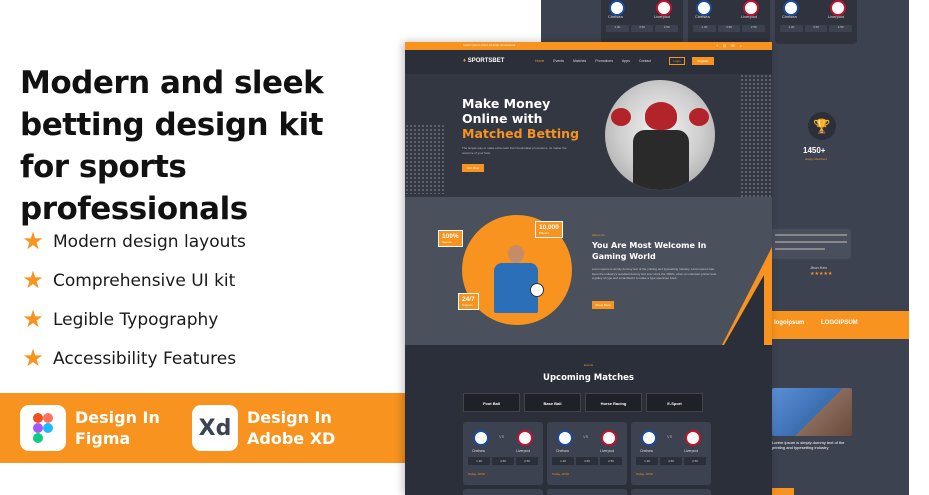 The image size is (929, 495). Describe the element at coordinates (134, 358) in the screenshot. I see `feature-item: ★ Accessibility Features` at that location.